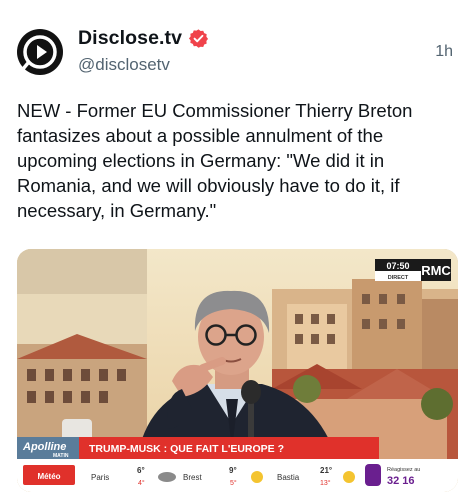 The image size is (473, 500). What do you see at coordinates (48, 476) in the screenshot?
I see `weather-label: Météo` at bounding box center [48, 476].